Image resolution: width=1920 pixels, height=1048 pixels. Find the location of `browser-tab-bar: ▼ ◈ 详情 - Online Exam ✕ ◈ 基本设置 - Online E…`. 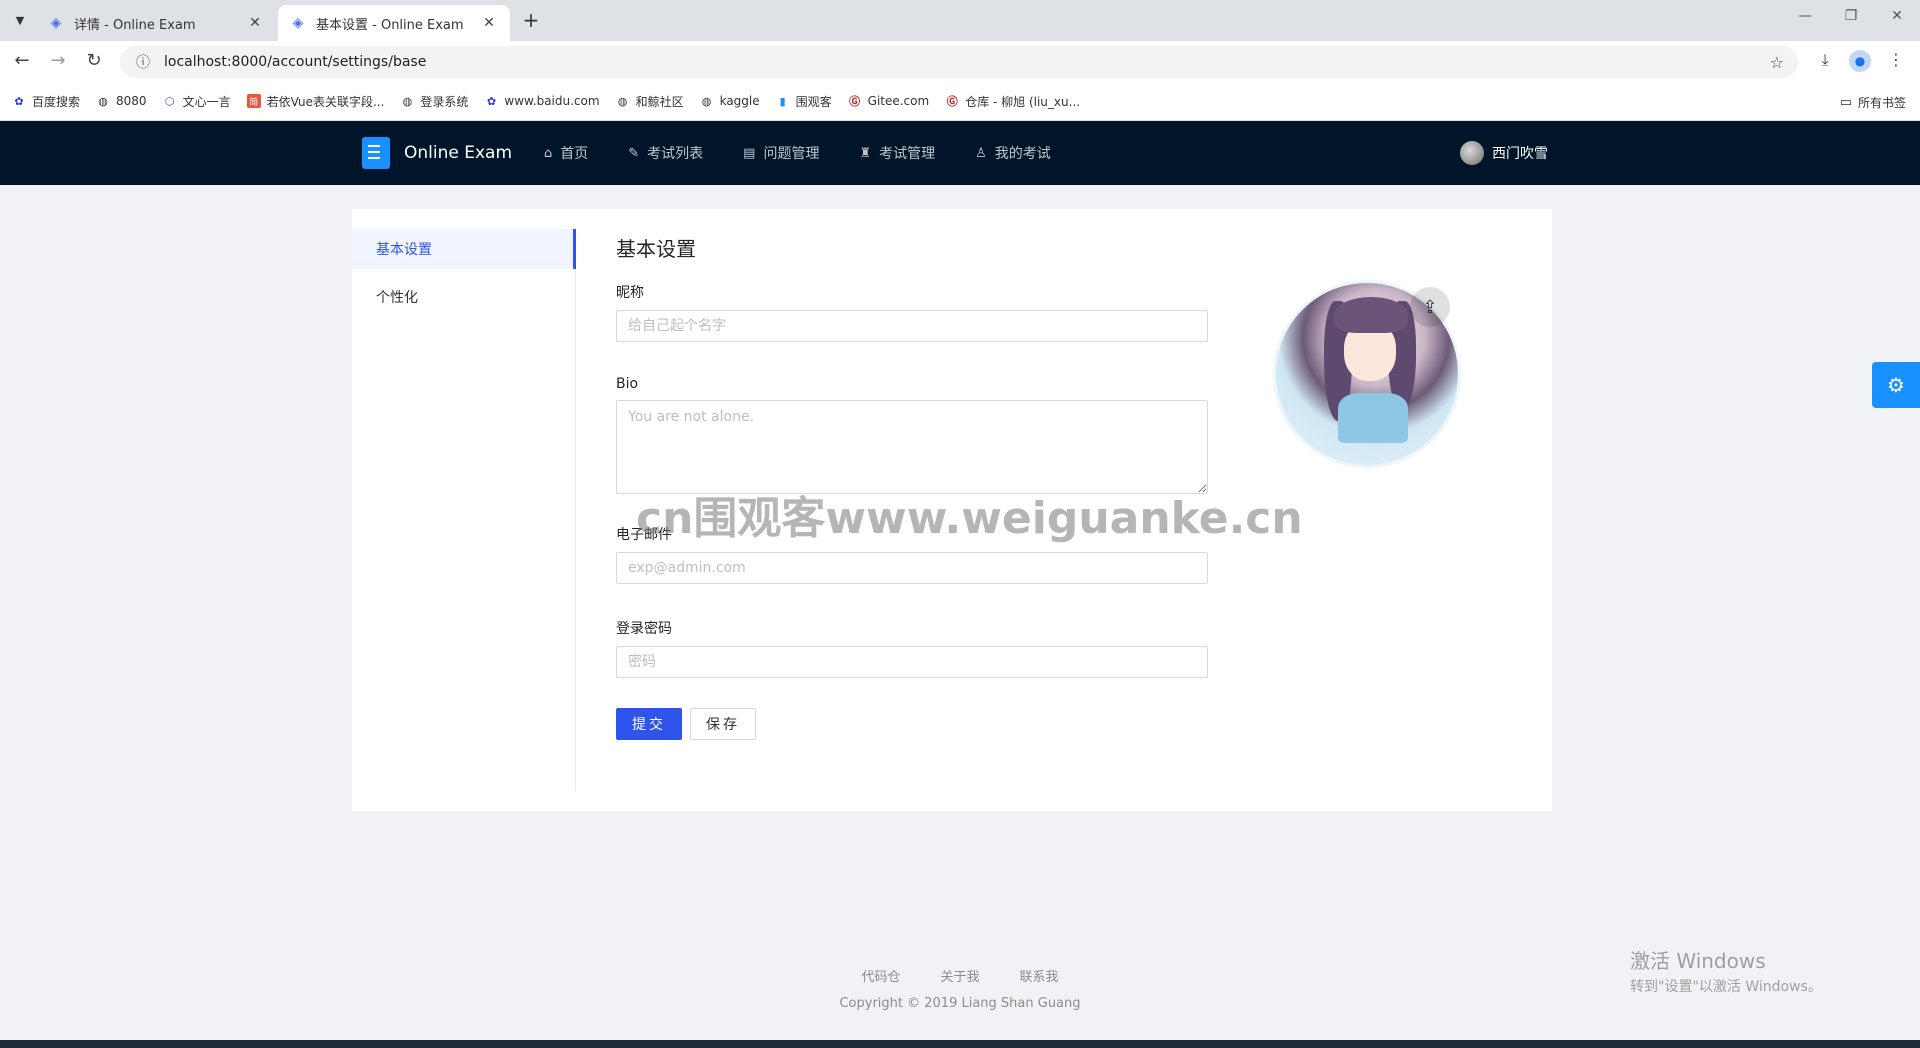

browser-tab-bar: ▼ ◈ 详情 - Online Exam ✕ ◈ 基本设置 - Online E… is located at coordinates (960, 20).